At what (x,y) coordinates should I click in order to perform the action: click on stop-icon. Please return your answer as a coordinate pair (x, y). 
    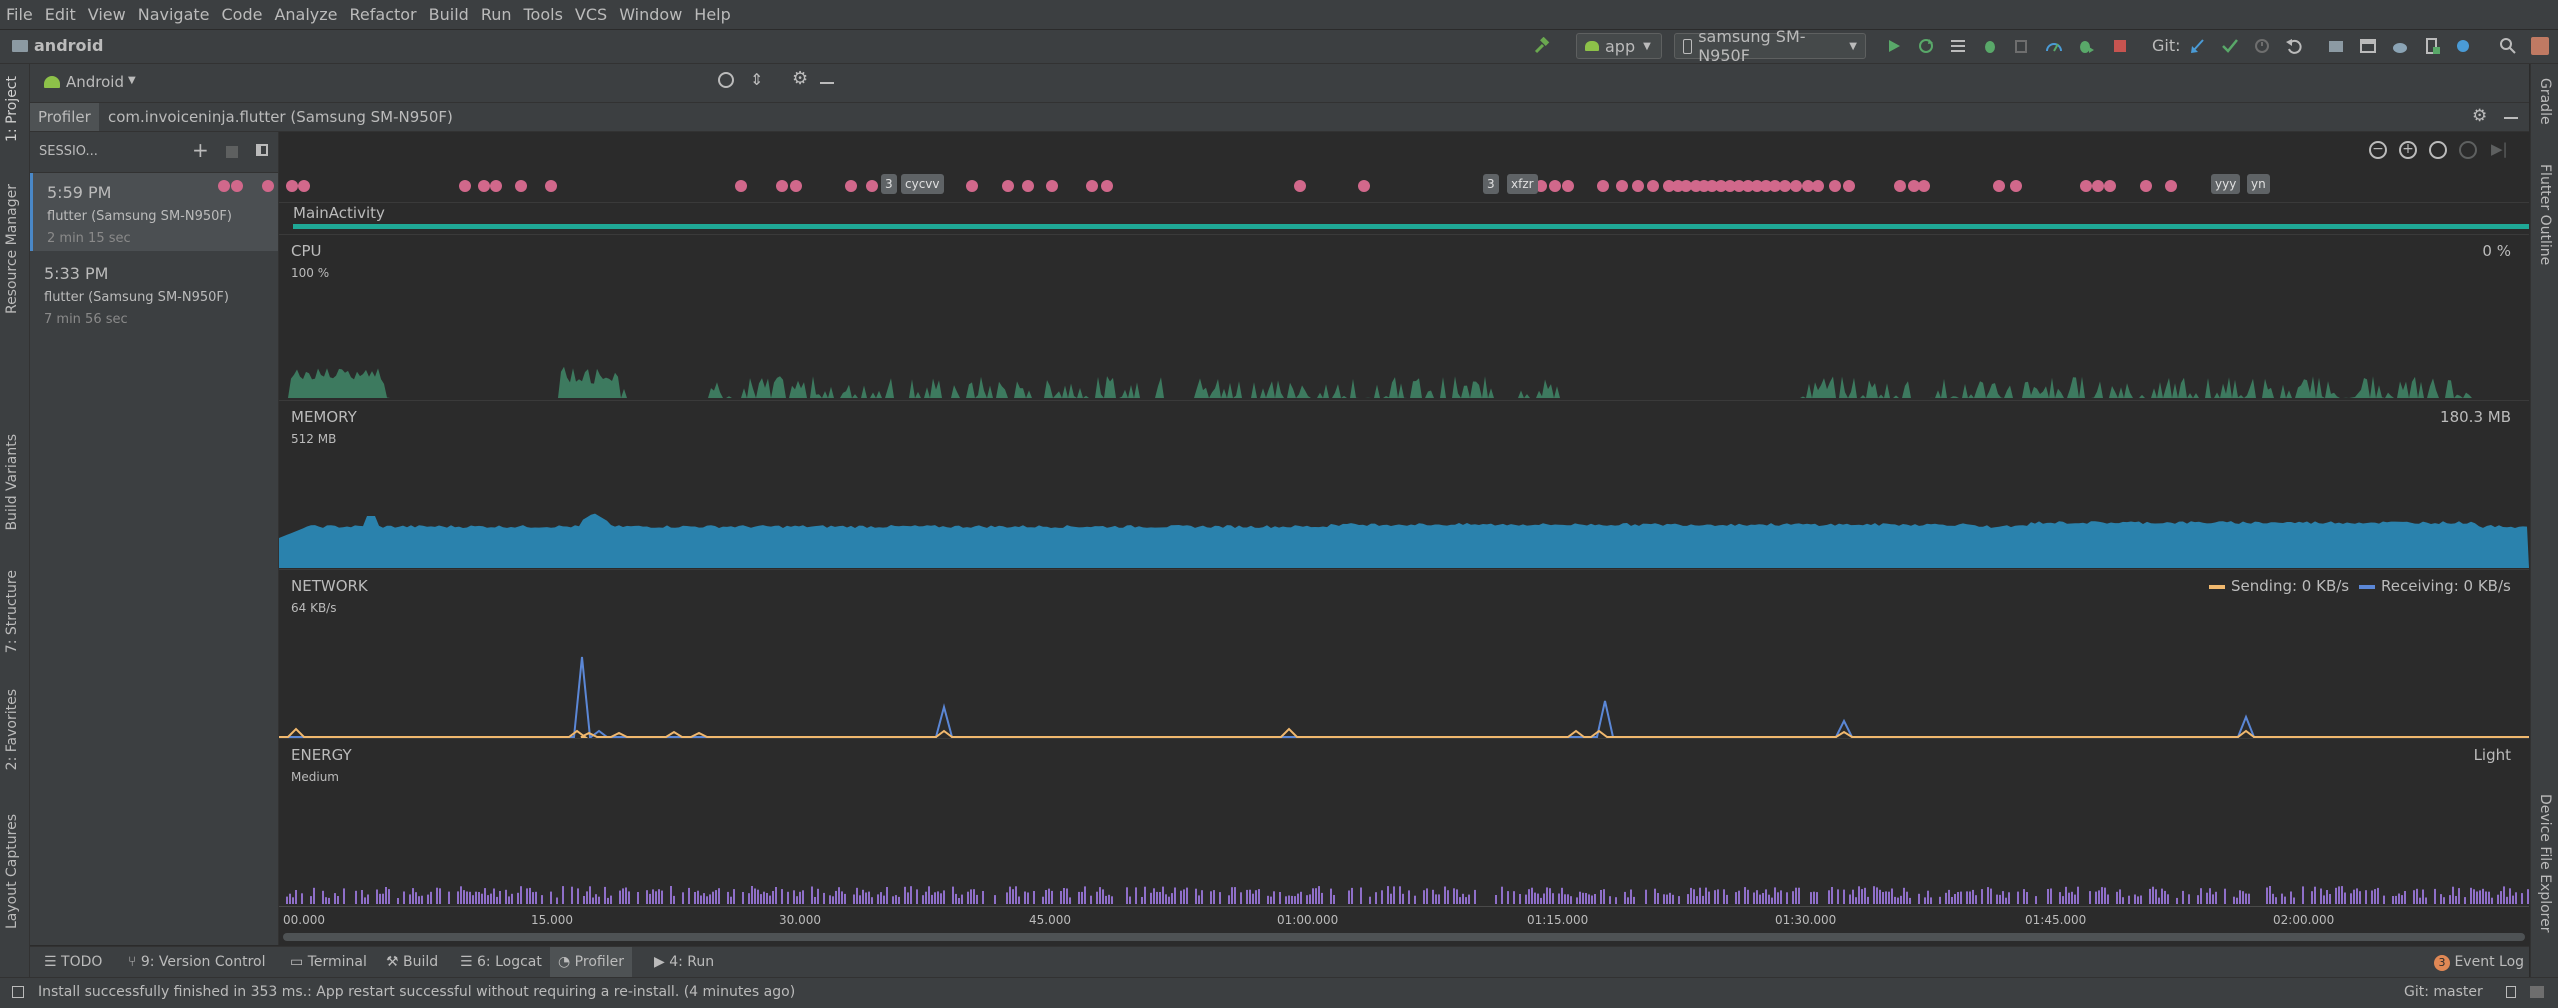
    Looking at the image, I should click on (2120, 46).